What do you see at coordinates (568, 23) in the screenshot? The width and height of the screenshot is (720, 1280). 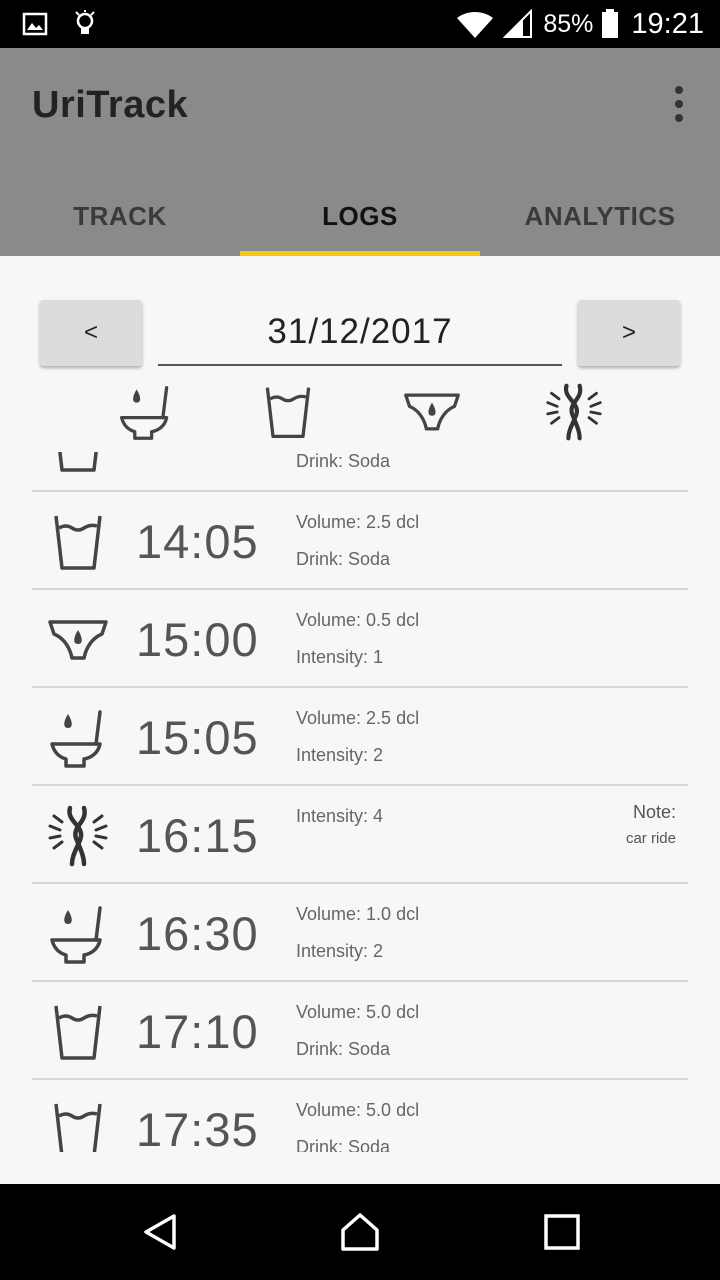 I see `battery-percent: 85%` at bounding box center [568, 23].